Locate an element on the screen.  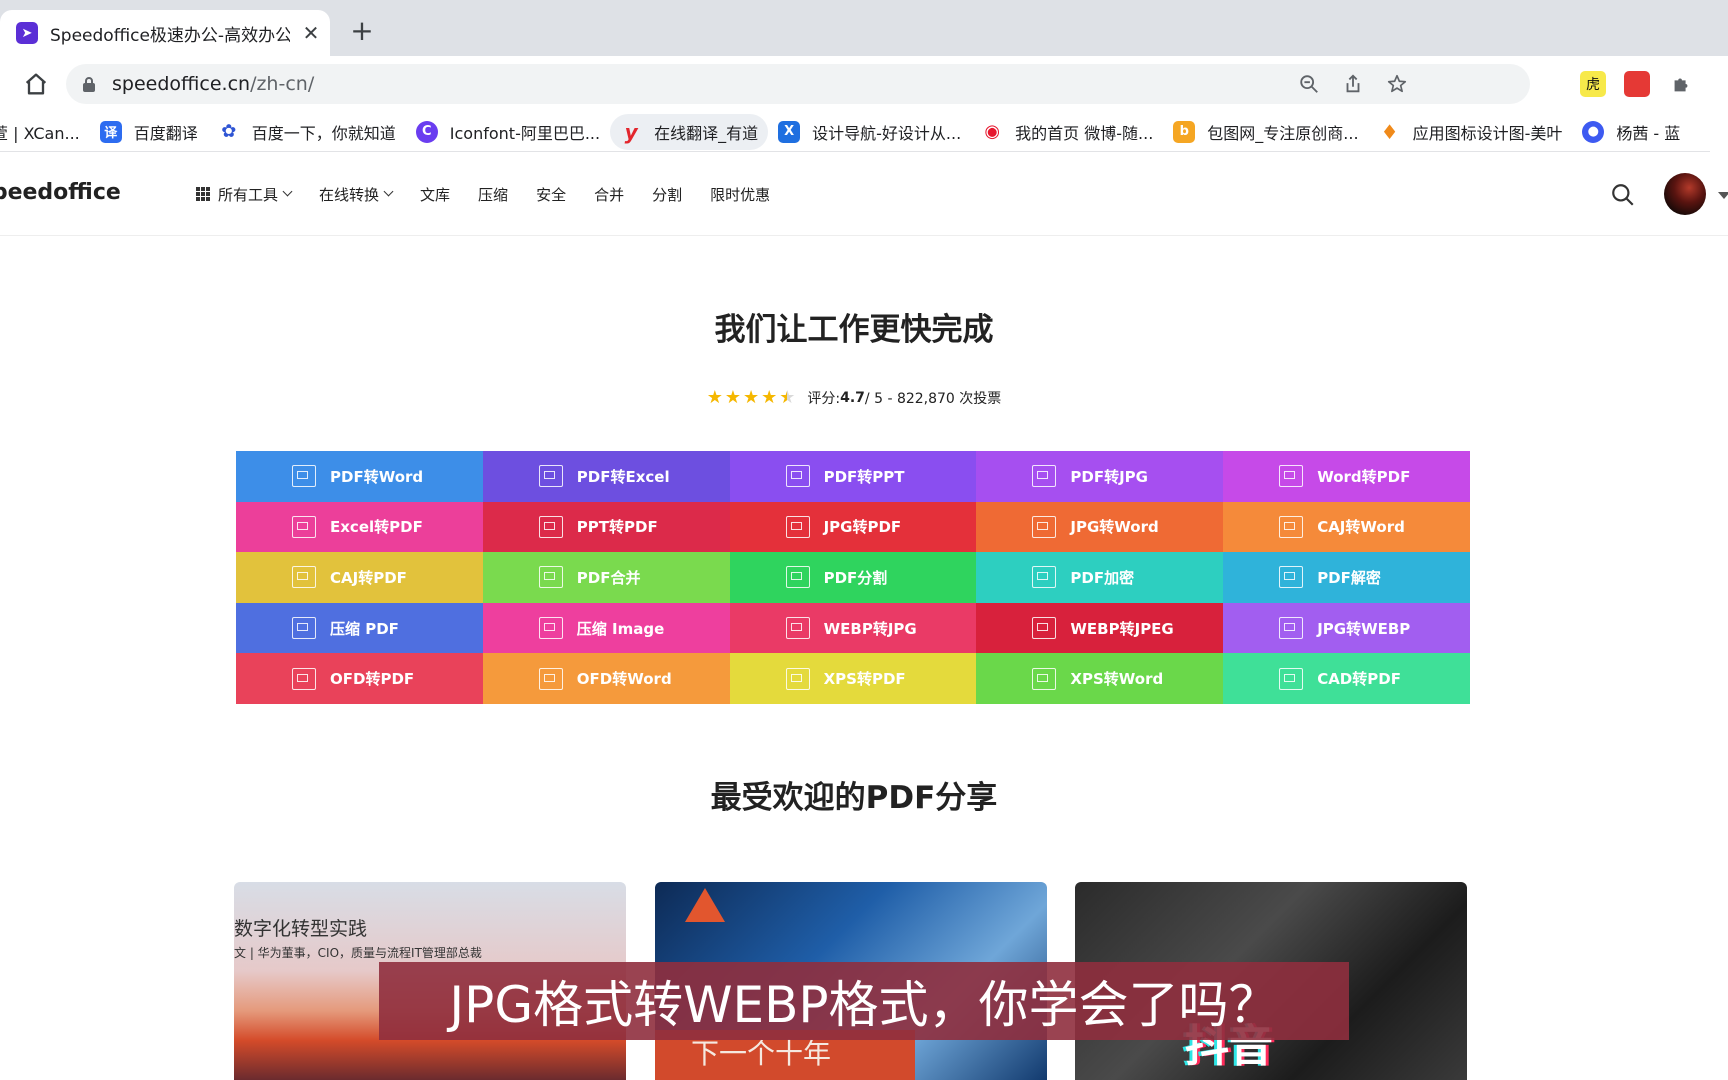
tool-label: 压缩 Image is located at coordinates (620, 628).